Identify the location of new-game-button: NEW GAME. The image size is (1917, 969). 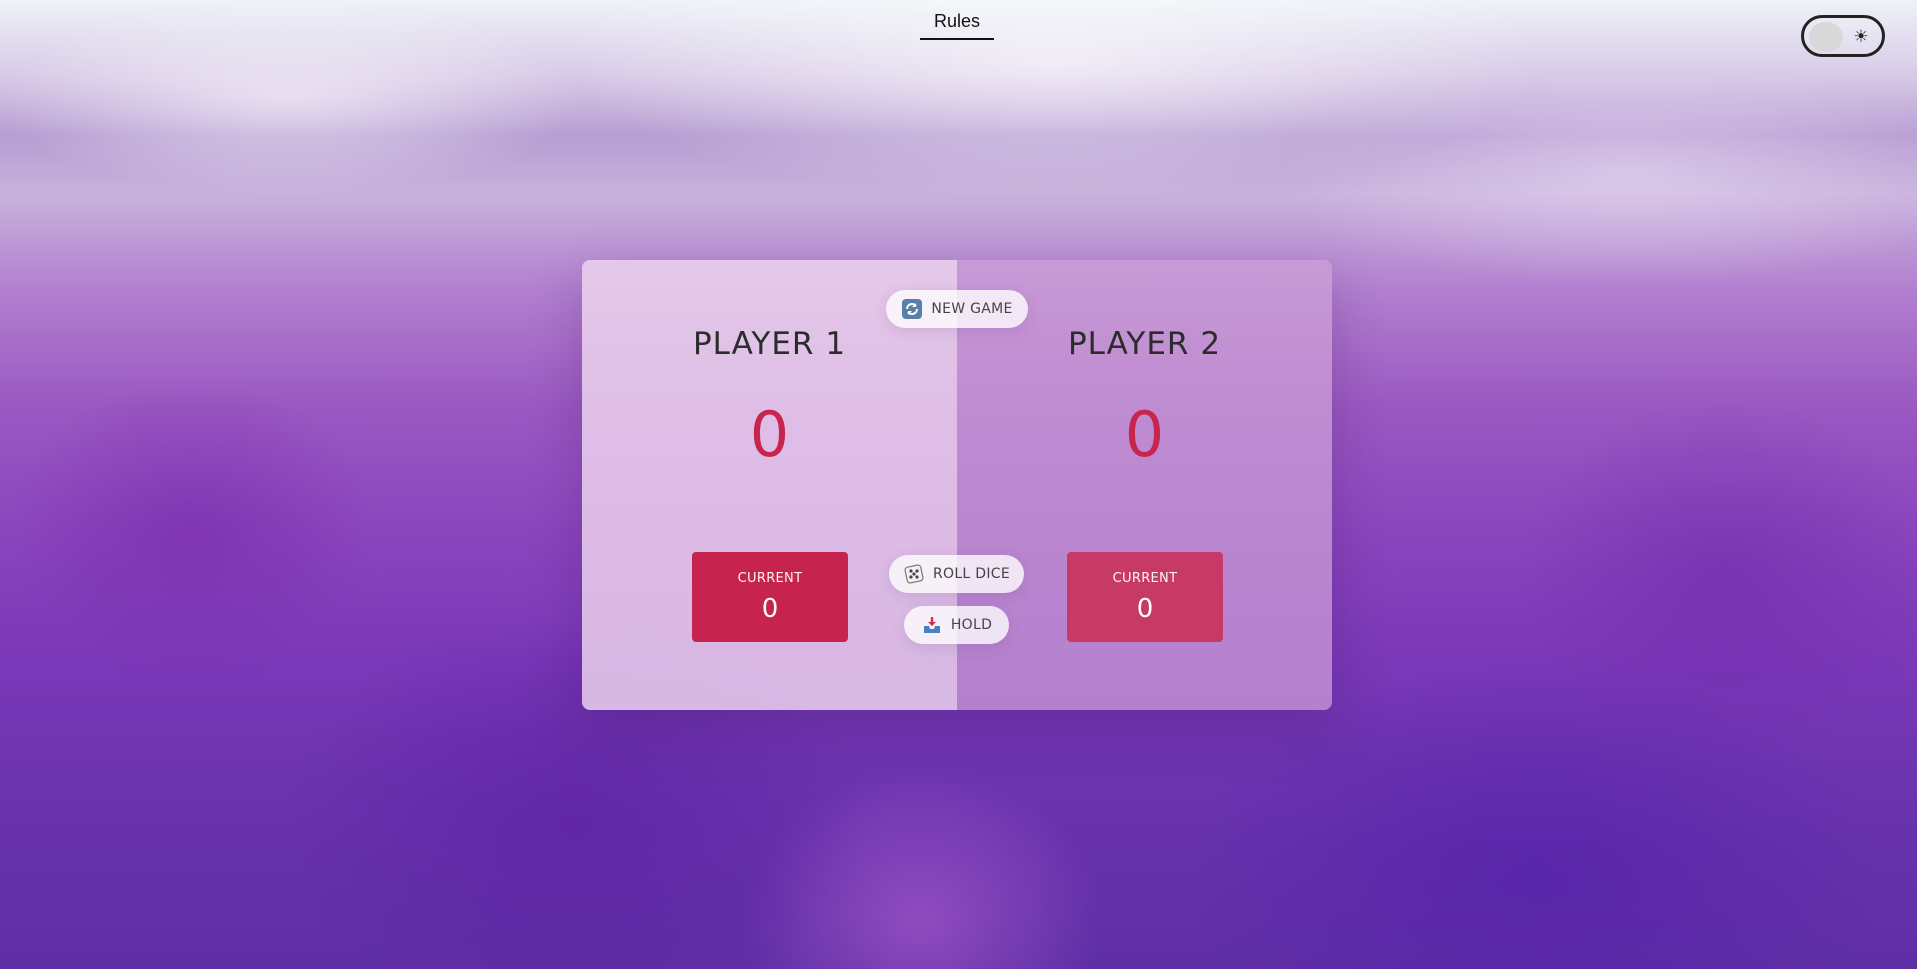
(957, 309).